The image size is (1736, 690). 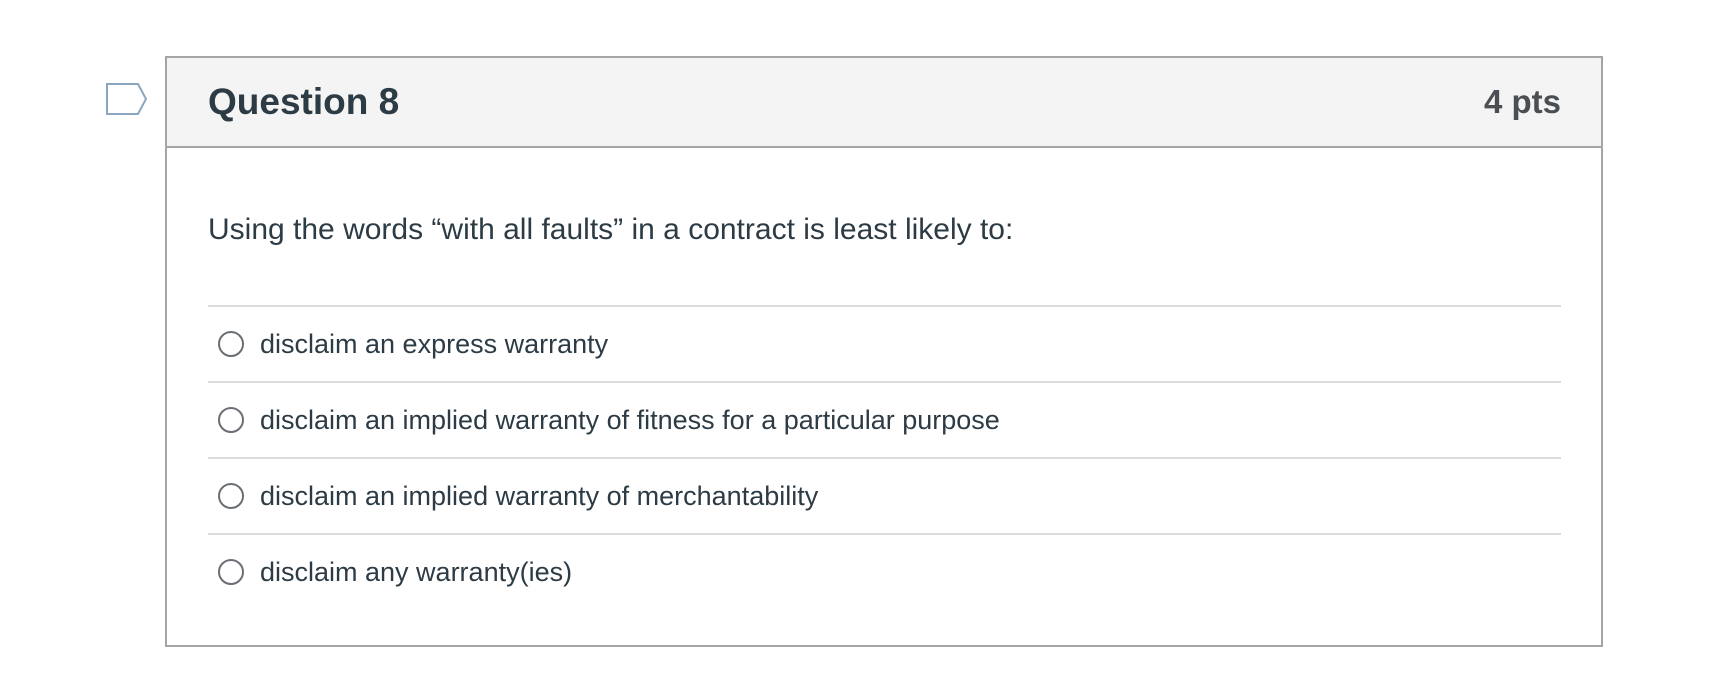 What do you see at coordinates (416, 572) in the screenshot?
I see `answer-label: disclaim any warranty(ies)` at bounding box center [416, 572].